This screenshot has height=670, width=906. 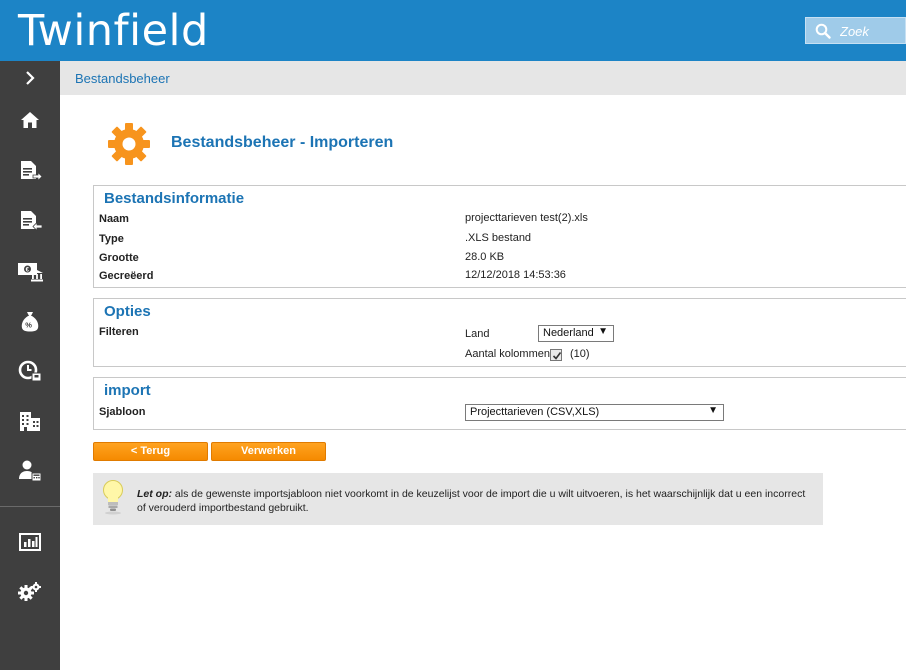 I want to click on created-label: Gecreëerd, so click(x=126, y=276).